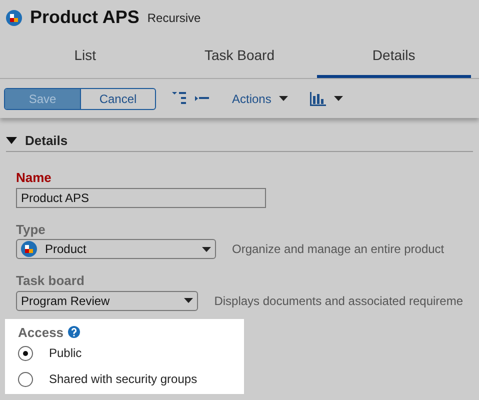  Describe the element at coordinates (85, 17) in the screenshot. I see `page-title: Product APS` at that location.